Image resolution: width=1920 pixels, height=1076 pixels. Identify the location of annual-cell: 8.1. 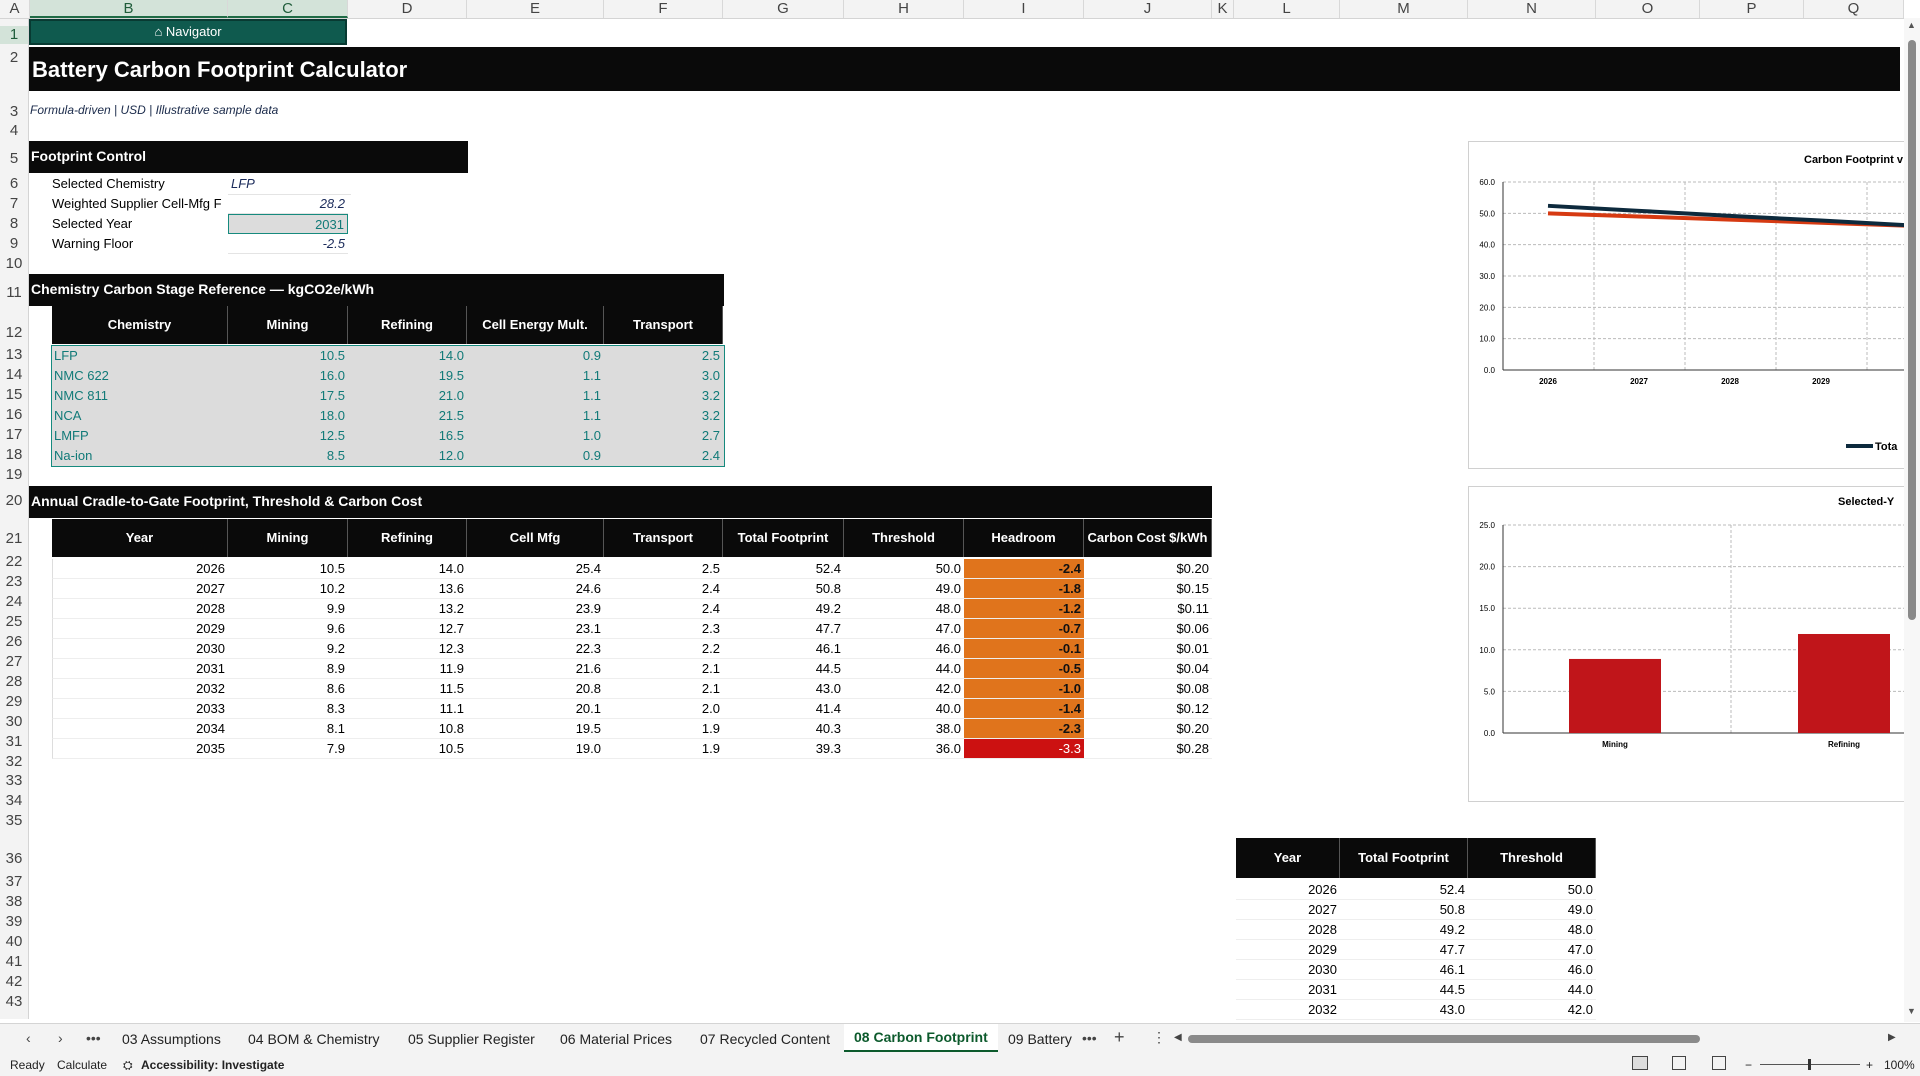
(288, 729).